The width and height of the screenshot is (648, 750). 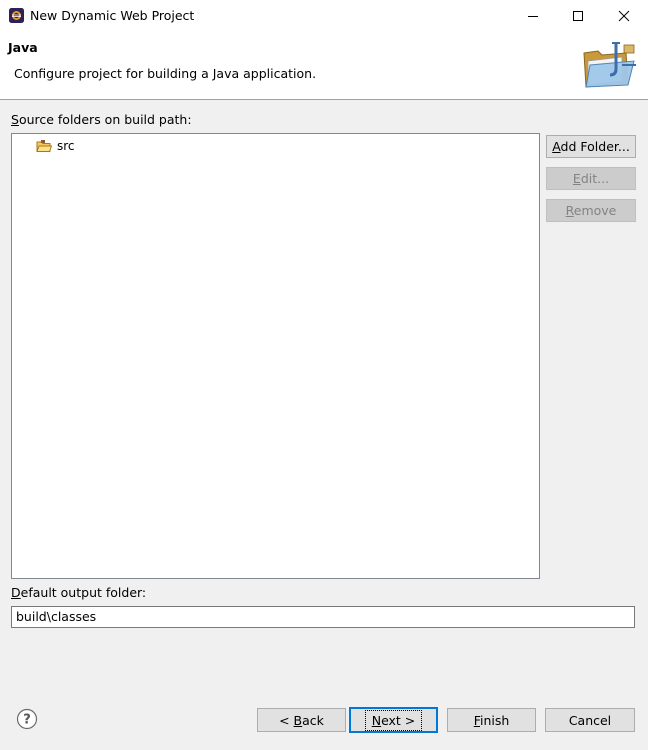 I want to click on back-button: < Back, so click(x=301, y=720).